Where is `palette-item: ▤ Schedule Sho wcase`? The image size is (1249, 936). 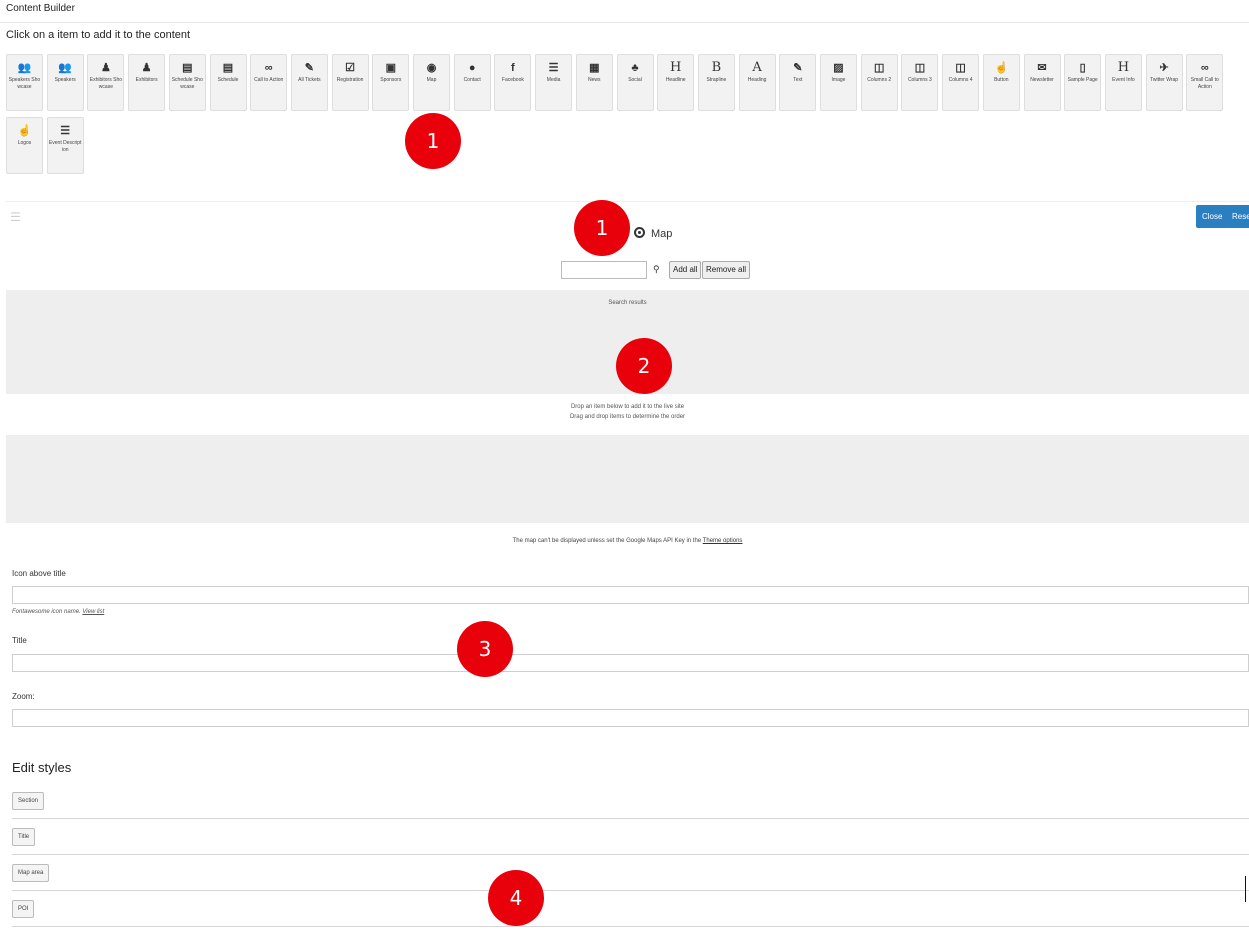
palette-item: ▤ Schedule Sho wcase is located at coordinates (187, 82).